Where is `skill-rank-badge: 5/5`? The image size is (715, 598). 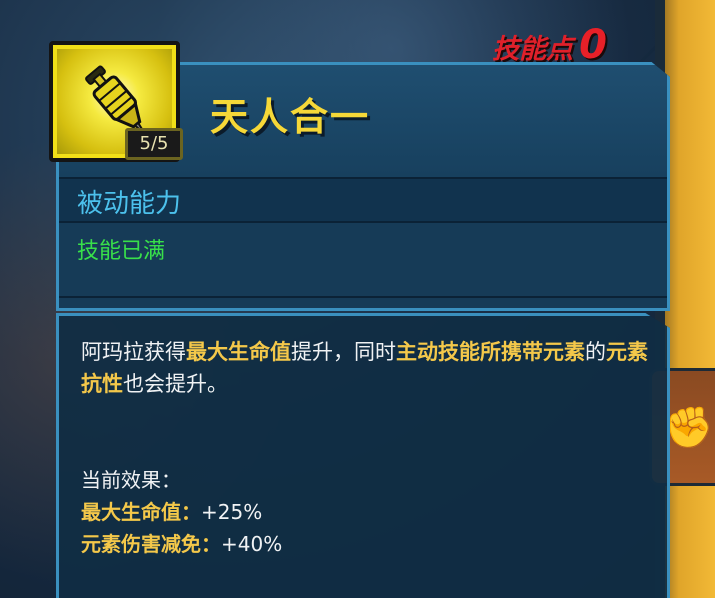
skill-rank-badge: 5/5 is located at coordinates (154, 144).